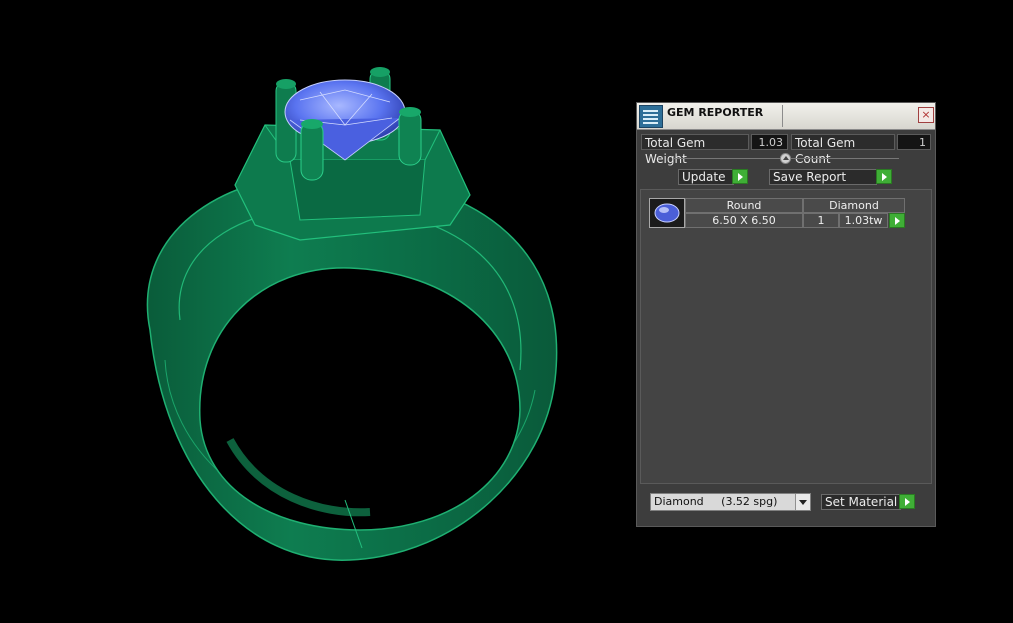 This screenshot has height=623, width=1013. I want to click on set-material-button: Set Material, so click(861, 502).